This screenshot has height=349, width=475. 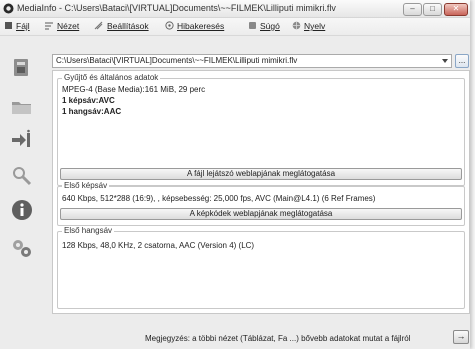 I want to click on next-view-button: →, so click(x=461, y=337).